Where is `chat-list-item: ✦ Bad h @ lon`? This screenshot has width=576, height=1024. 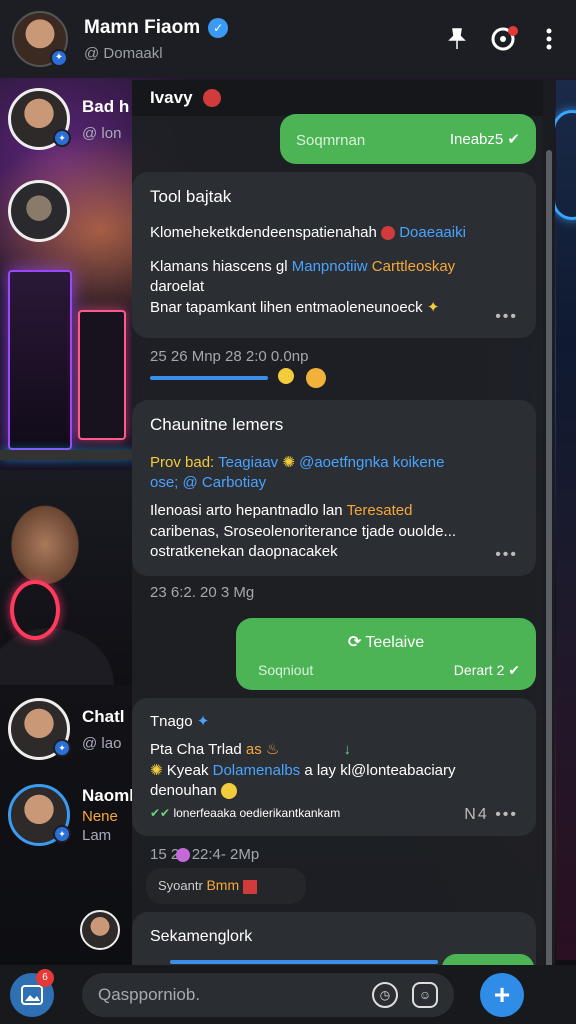
chat-list-item: ✦ Bad h @ lon is located at coordinates (68, 119).